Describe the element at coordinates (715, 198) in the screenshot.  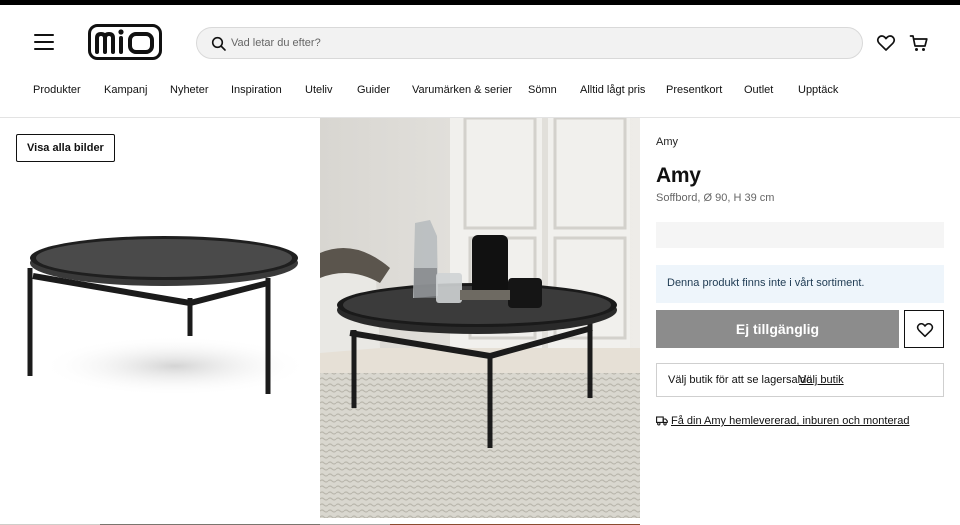
I see `product-subtitle: Soffbord, Ø 90, H 39 cm` at that location.